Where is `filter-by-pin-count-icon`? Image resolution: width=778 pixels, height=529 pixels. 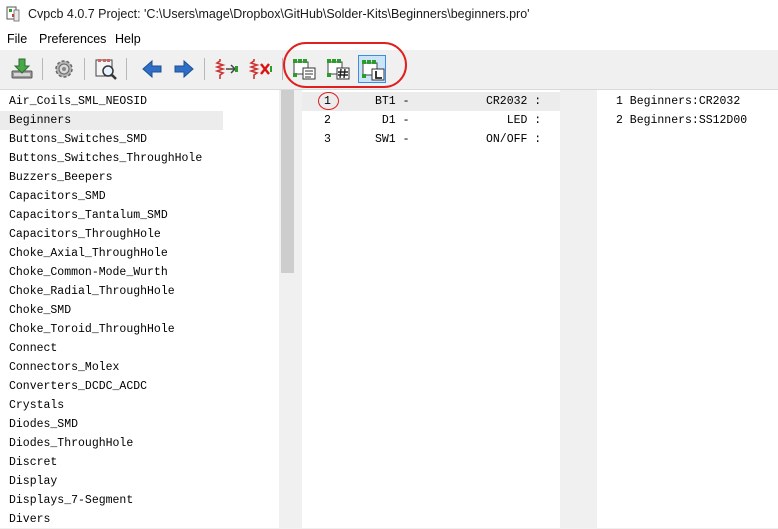 filter-by-pin-count-icon is located at coordinates (338, 69).